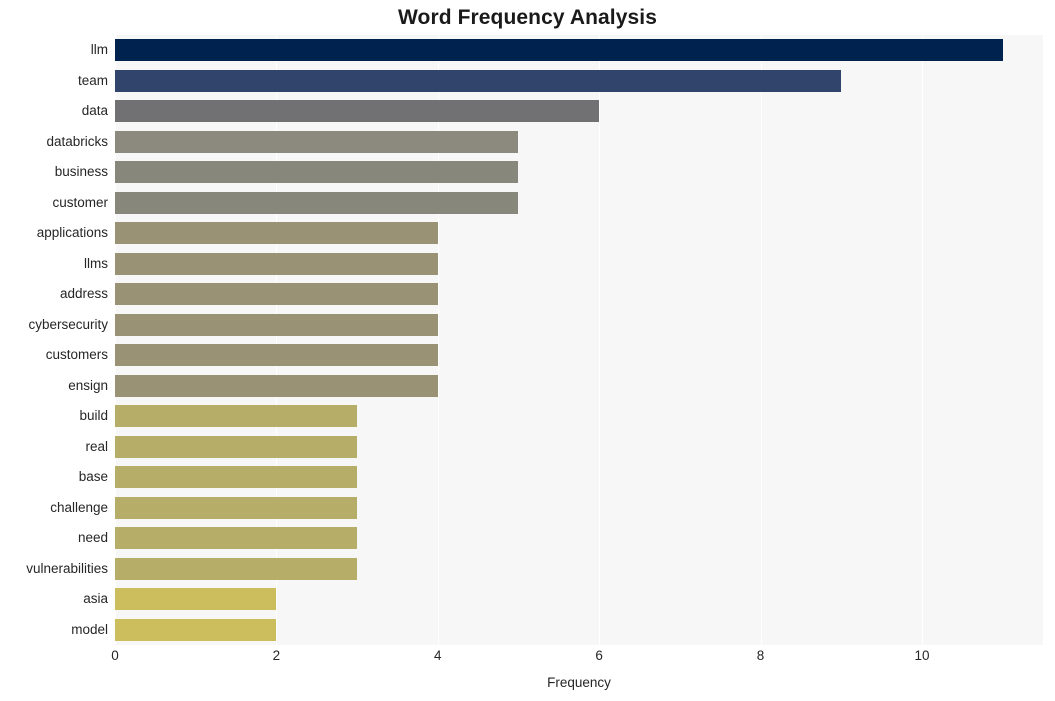 The width and height of the screenshot is (1055, 701). I want to click on x-axis-tick-4: 4, so click(438, 655).